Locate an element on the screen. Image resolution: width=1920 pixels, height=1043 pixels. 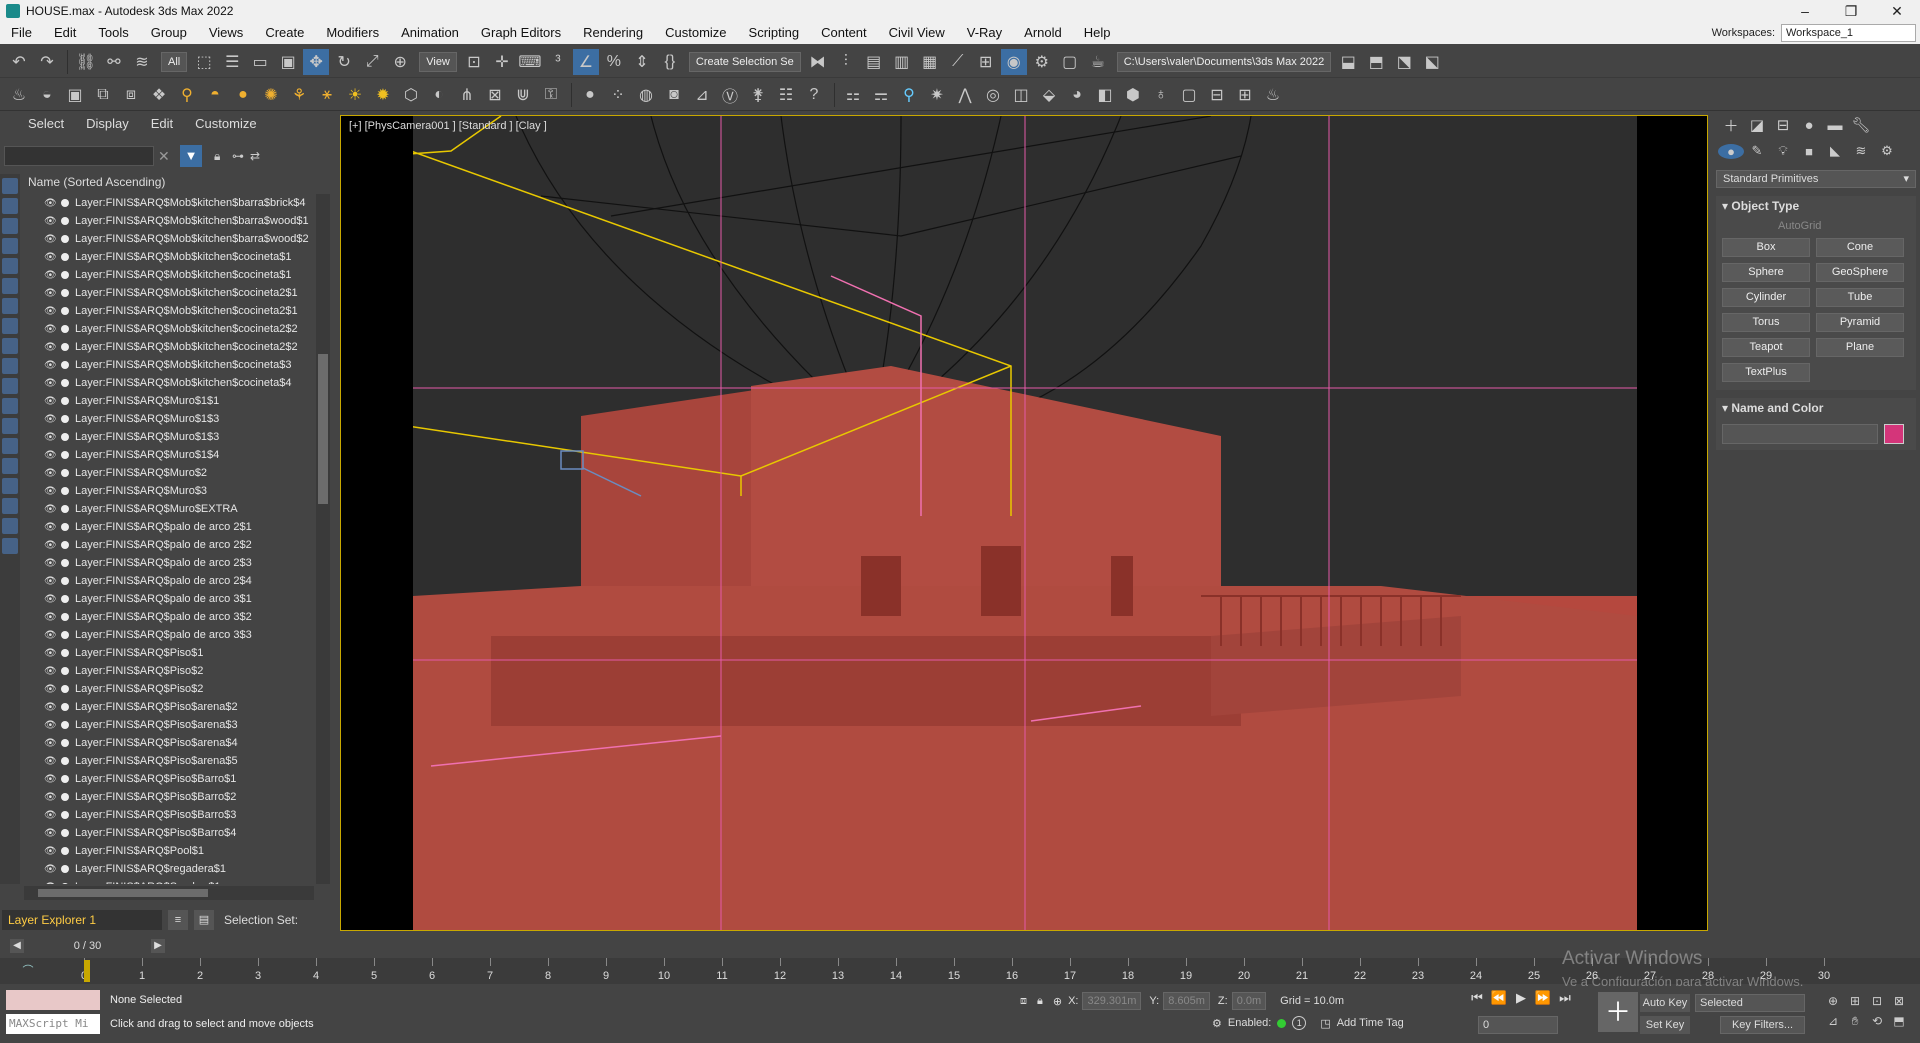
layer-row: 👁︎ Layer:FINIS$ARQ$Mob$kitchen$cocineta$1 is located at coordinates (169, 257).